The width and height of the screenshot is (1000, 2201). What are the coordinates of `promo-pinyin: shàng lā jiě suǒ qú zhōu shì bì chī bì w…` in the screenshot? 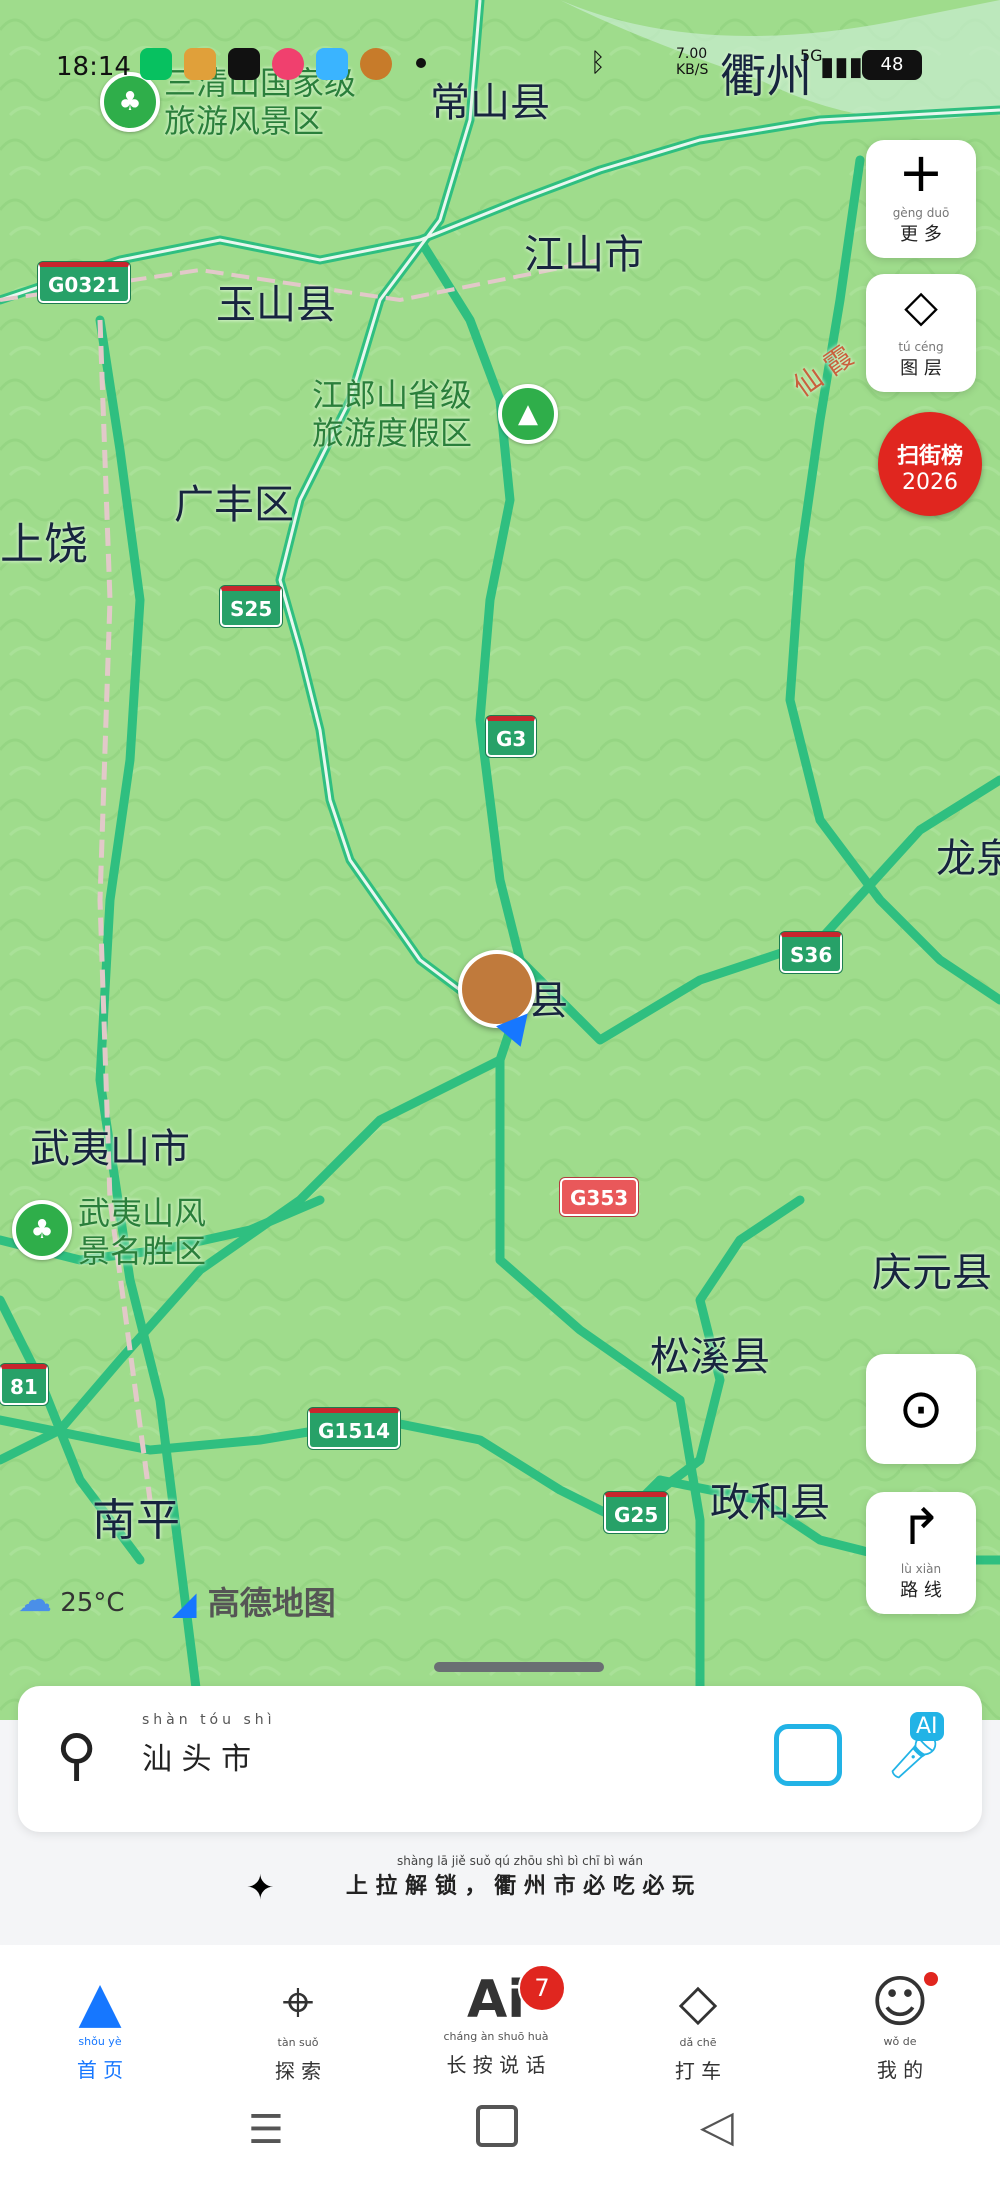 It's located at (520, 1861).